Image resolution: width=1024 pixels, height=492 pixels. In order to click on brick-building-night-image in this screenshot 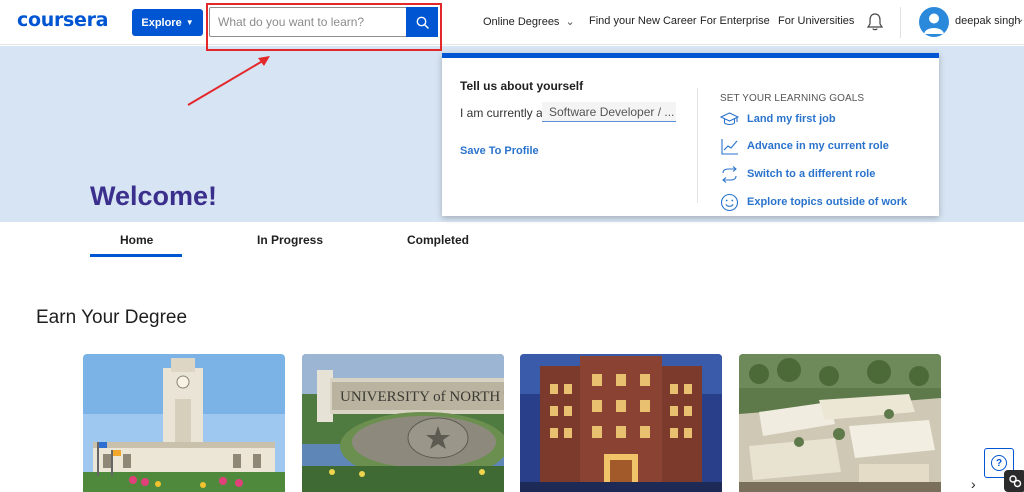, I will do `click(621, 423)`.